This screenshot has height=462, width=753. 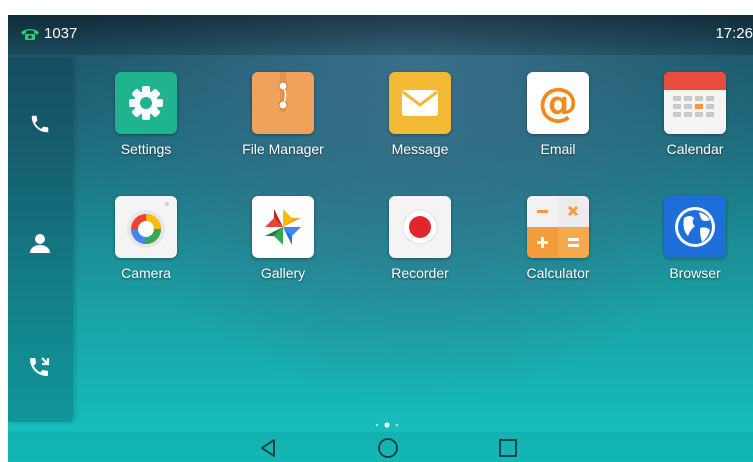 I want to click on envelope-icon, so click(x=420, y=103).